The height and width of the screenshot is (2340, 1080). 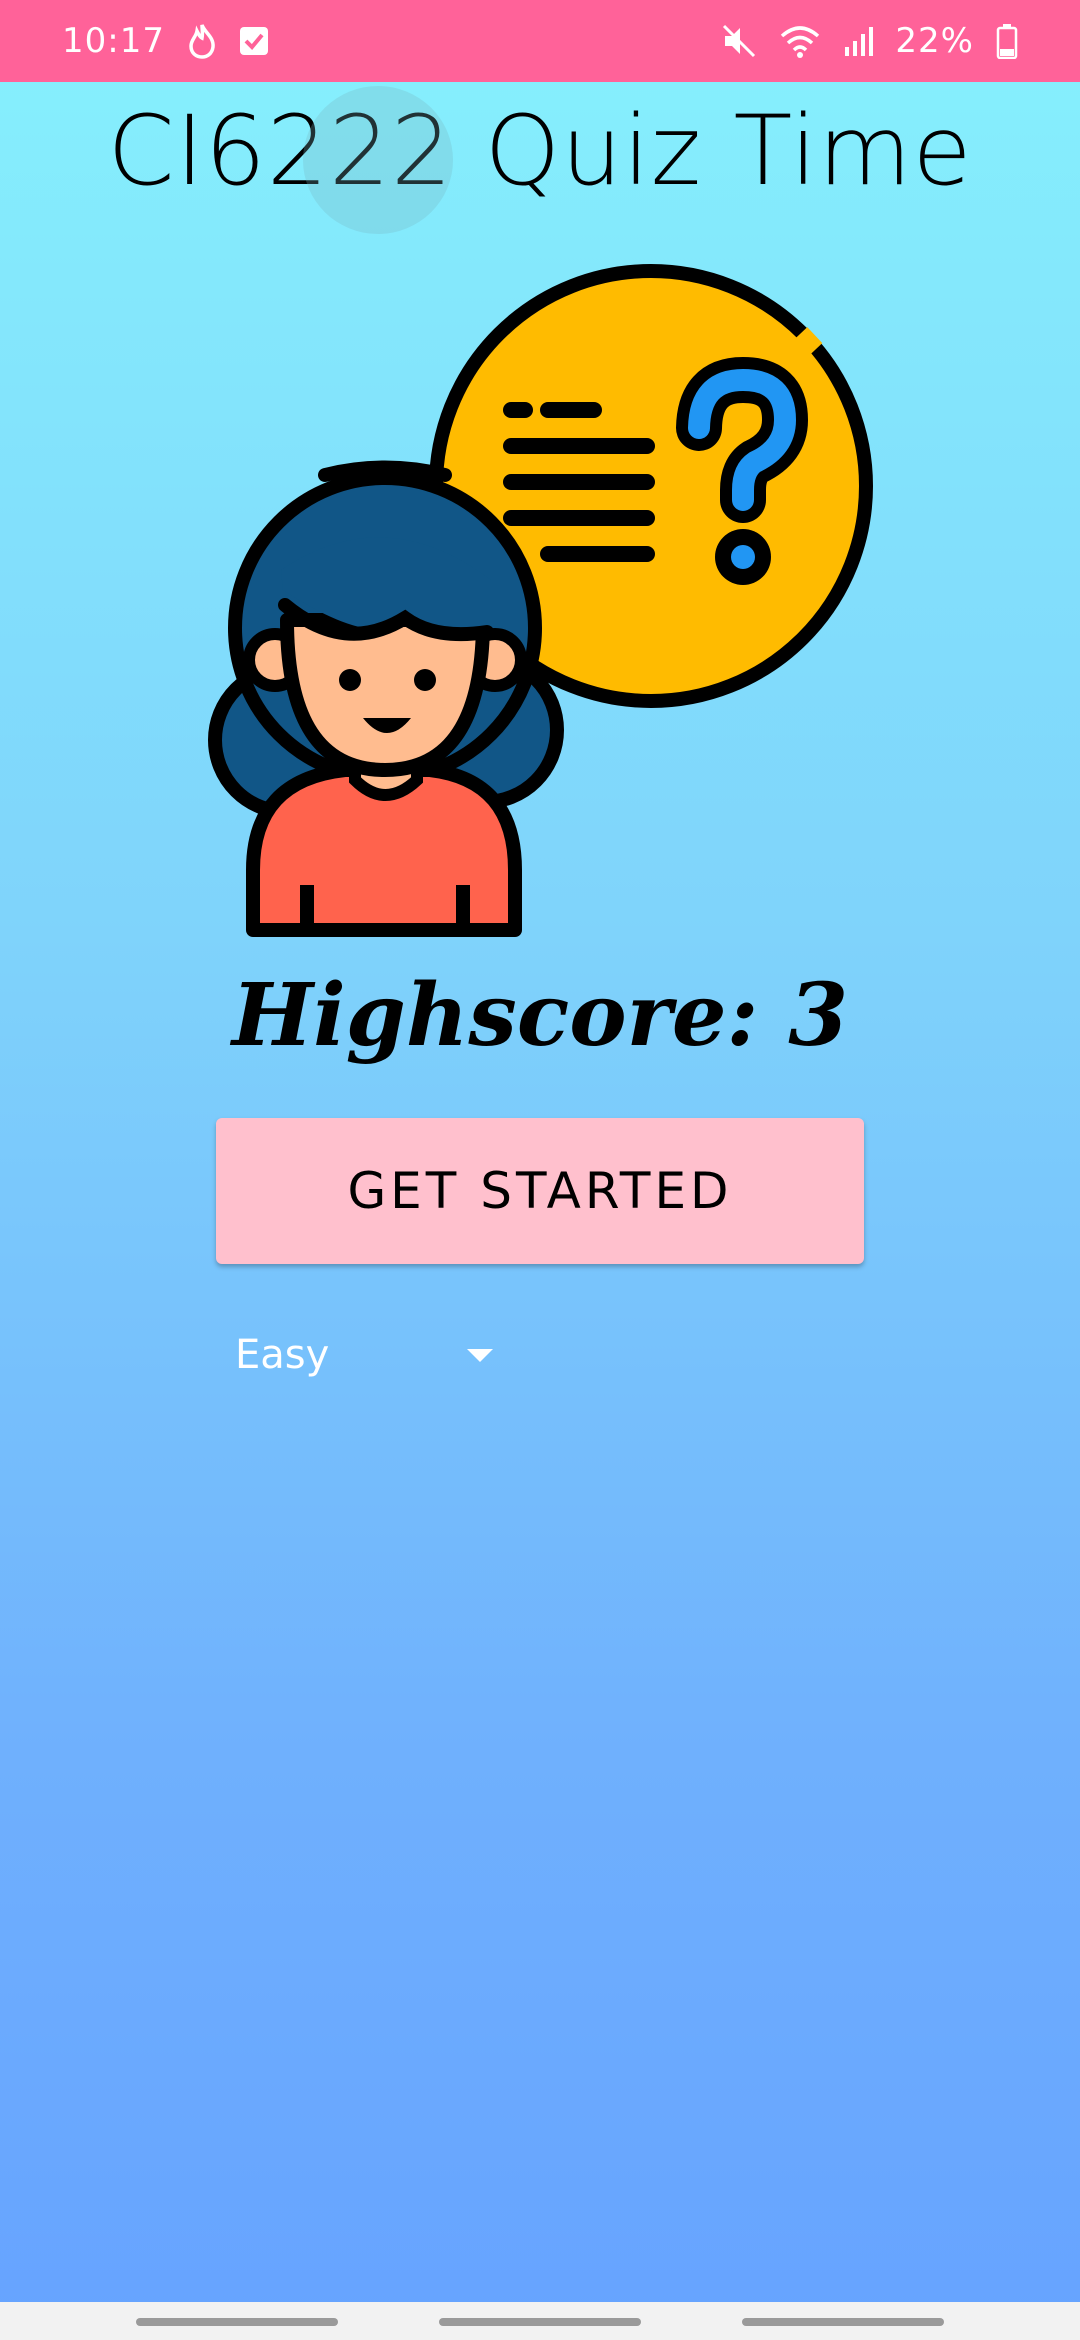 What do you see at coordinates (202, 41) in the screenshot?
I see `flame-icon` at bounding box center [202, 41].